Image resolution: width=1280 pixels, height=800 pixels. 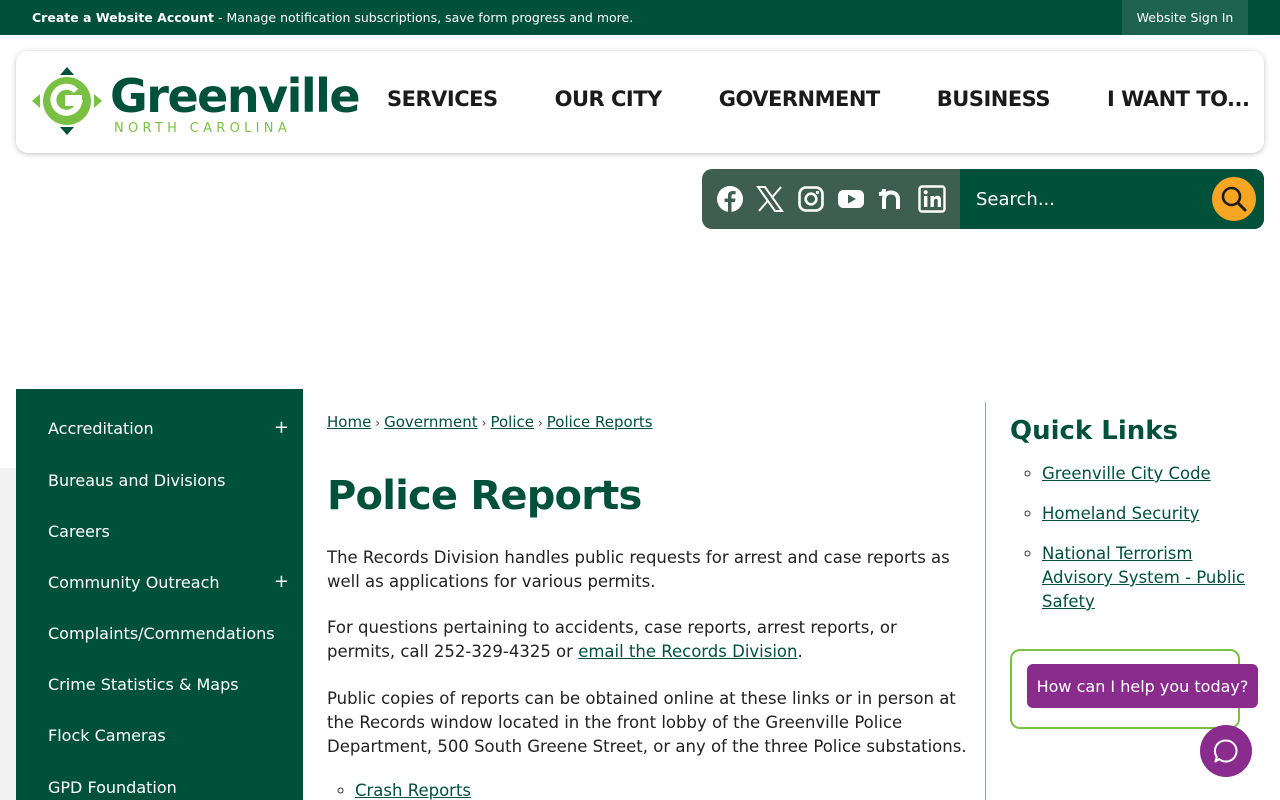 I want to click on sidebar-item-complaints: Complaints/Commendations, so click(x=175, y=633).